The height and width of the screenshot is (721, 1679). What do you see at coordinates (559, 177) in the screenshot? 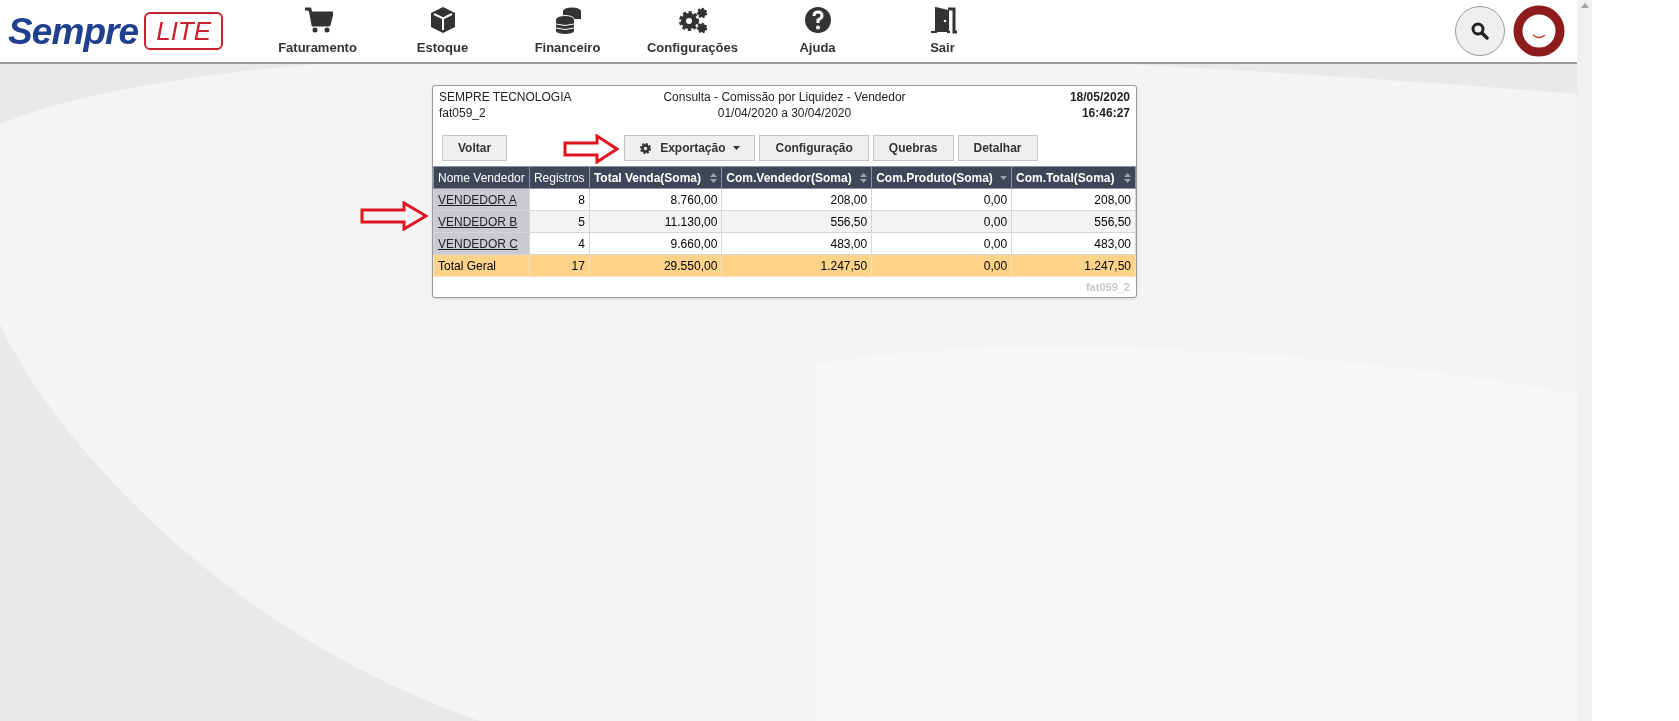
I see `column-header: Registros` at bounding box center [559, 177].